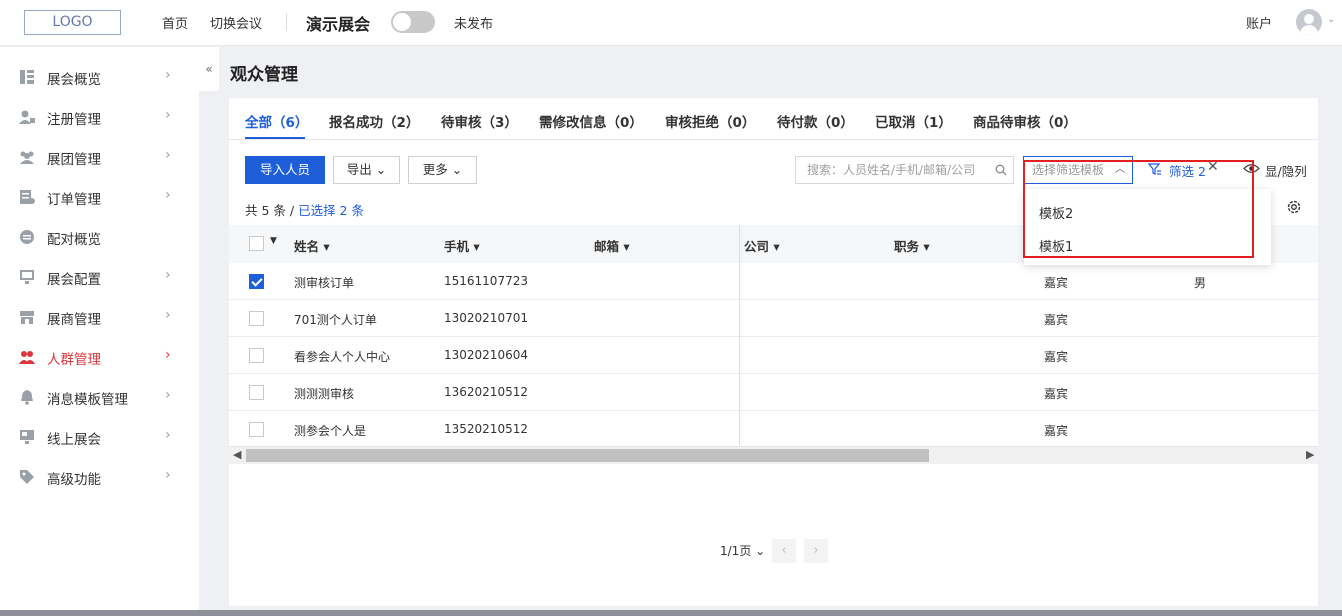 This screenshot has height=616, width=1342. I want to click on cell-name: 测审核订单, so click(324, 283).